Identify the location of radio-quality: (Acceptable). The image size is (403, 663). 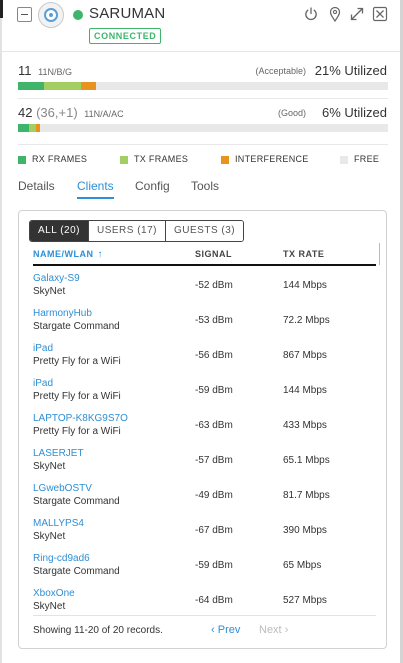
(280, 71).